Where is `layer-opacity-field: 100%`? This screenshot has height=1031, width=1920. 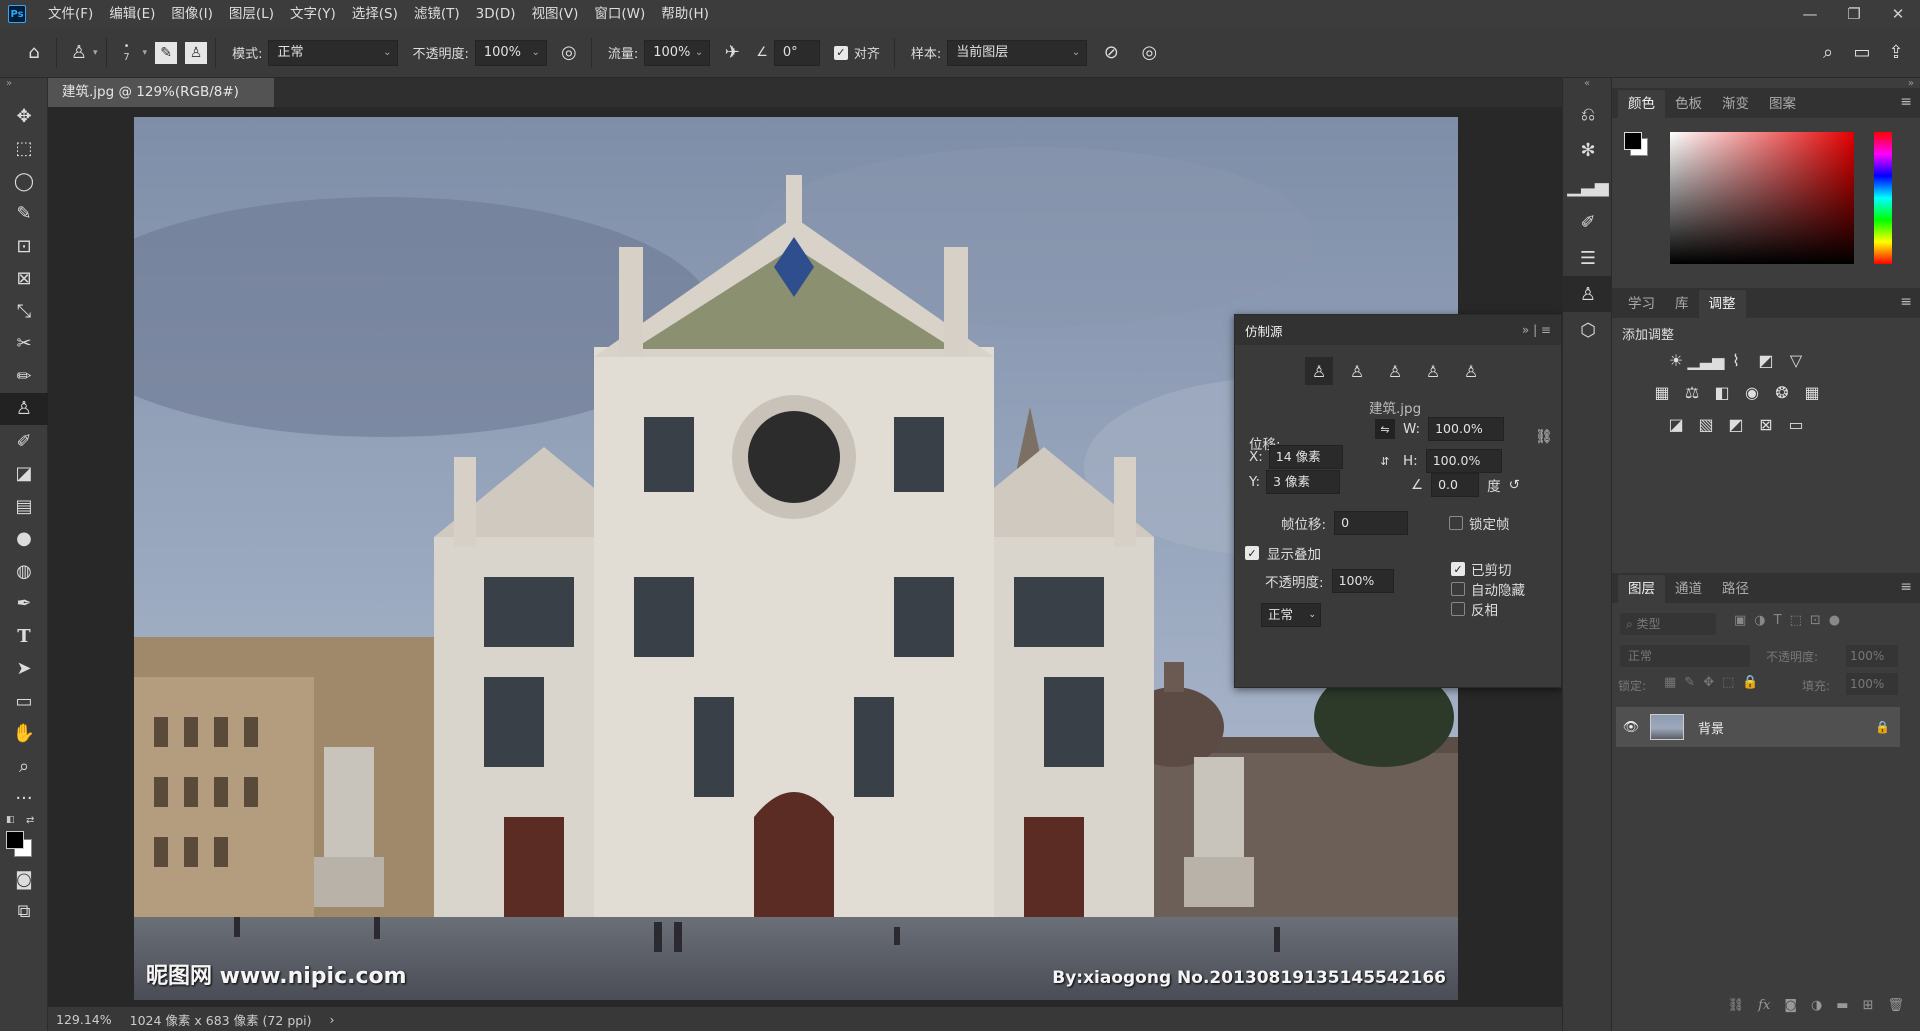
layer-opacity-field: 100% is located at coordinates (1872, 656).